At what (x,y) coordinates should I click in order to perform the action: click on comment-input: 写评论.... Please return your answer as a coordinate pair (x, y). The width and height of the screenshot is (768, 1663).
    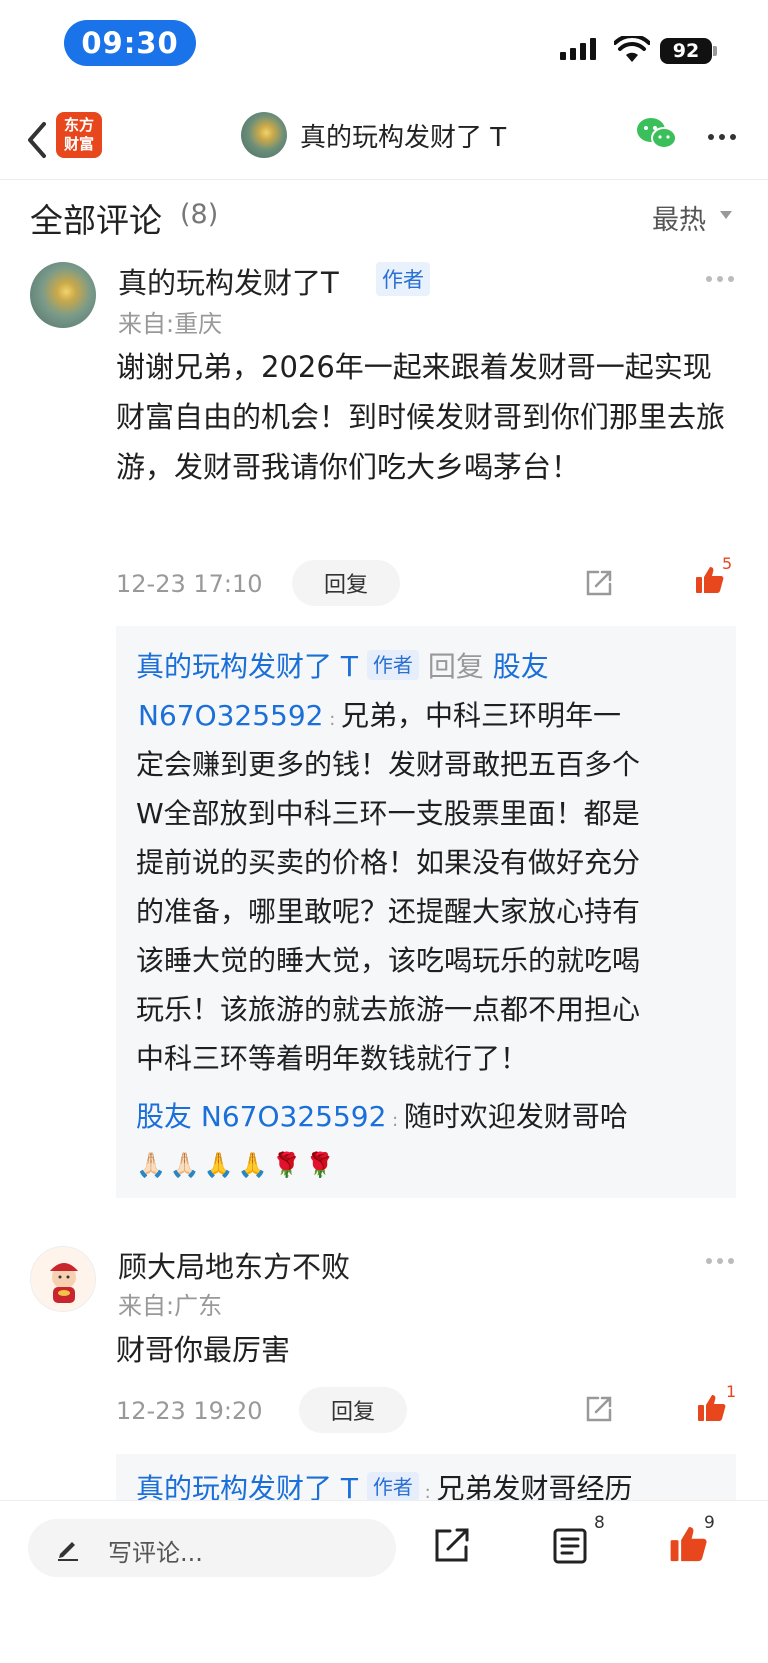
    Looking at the image, I should click on (212, 1548).